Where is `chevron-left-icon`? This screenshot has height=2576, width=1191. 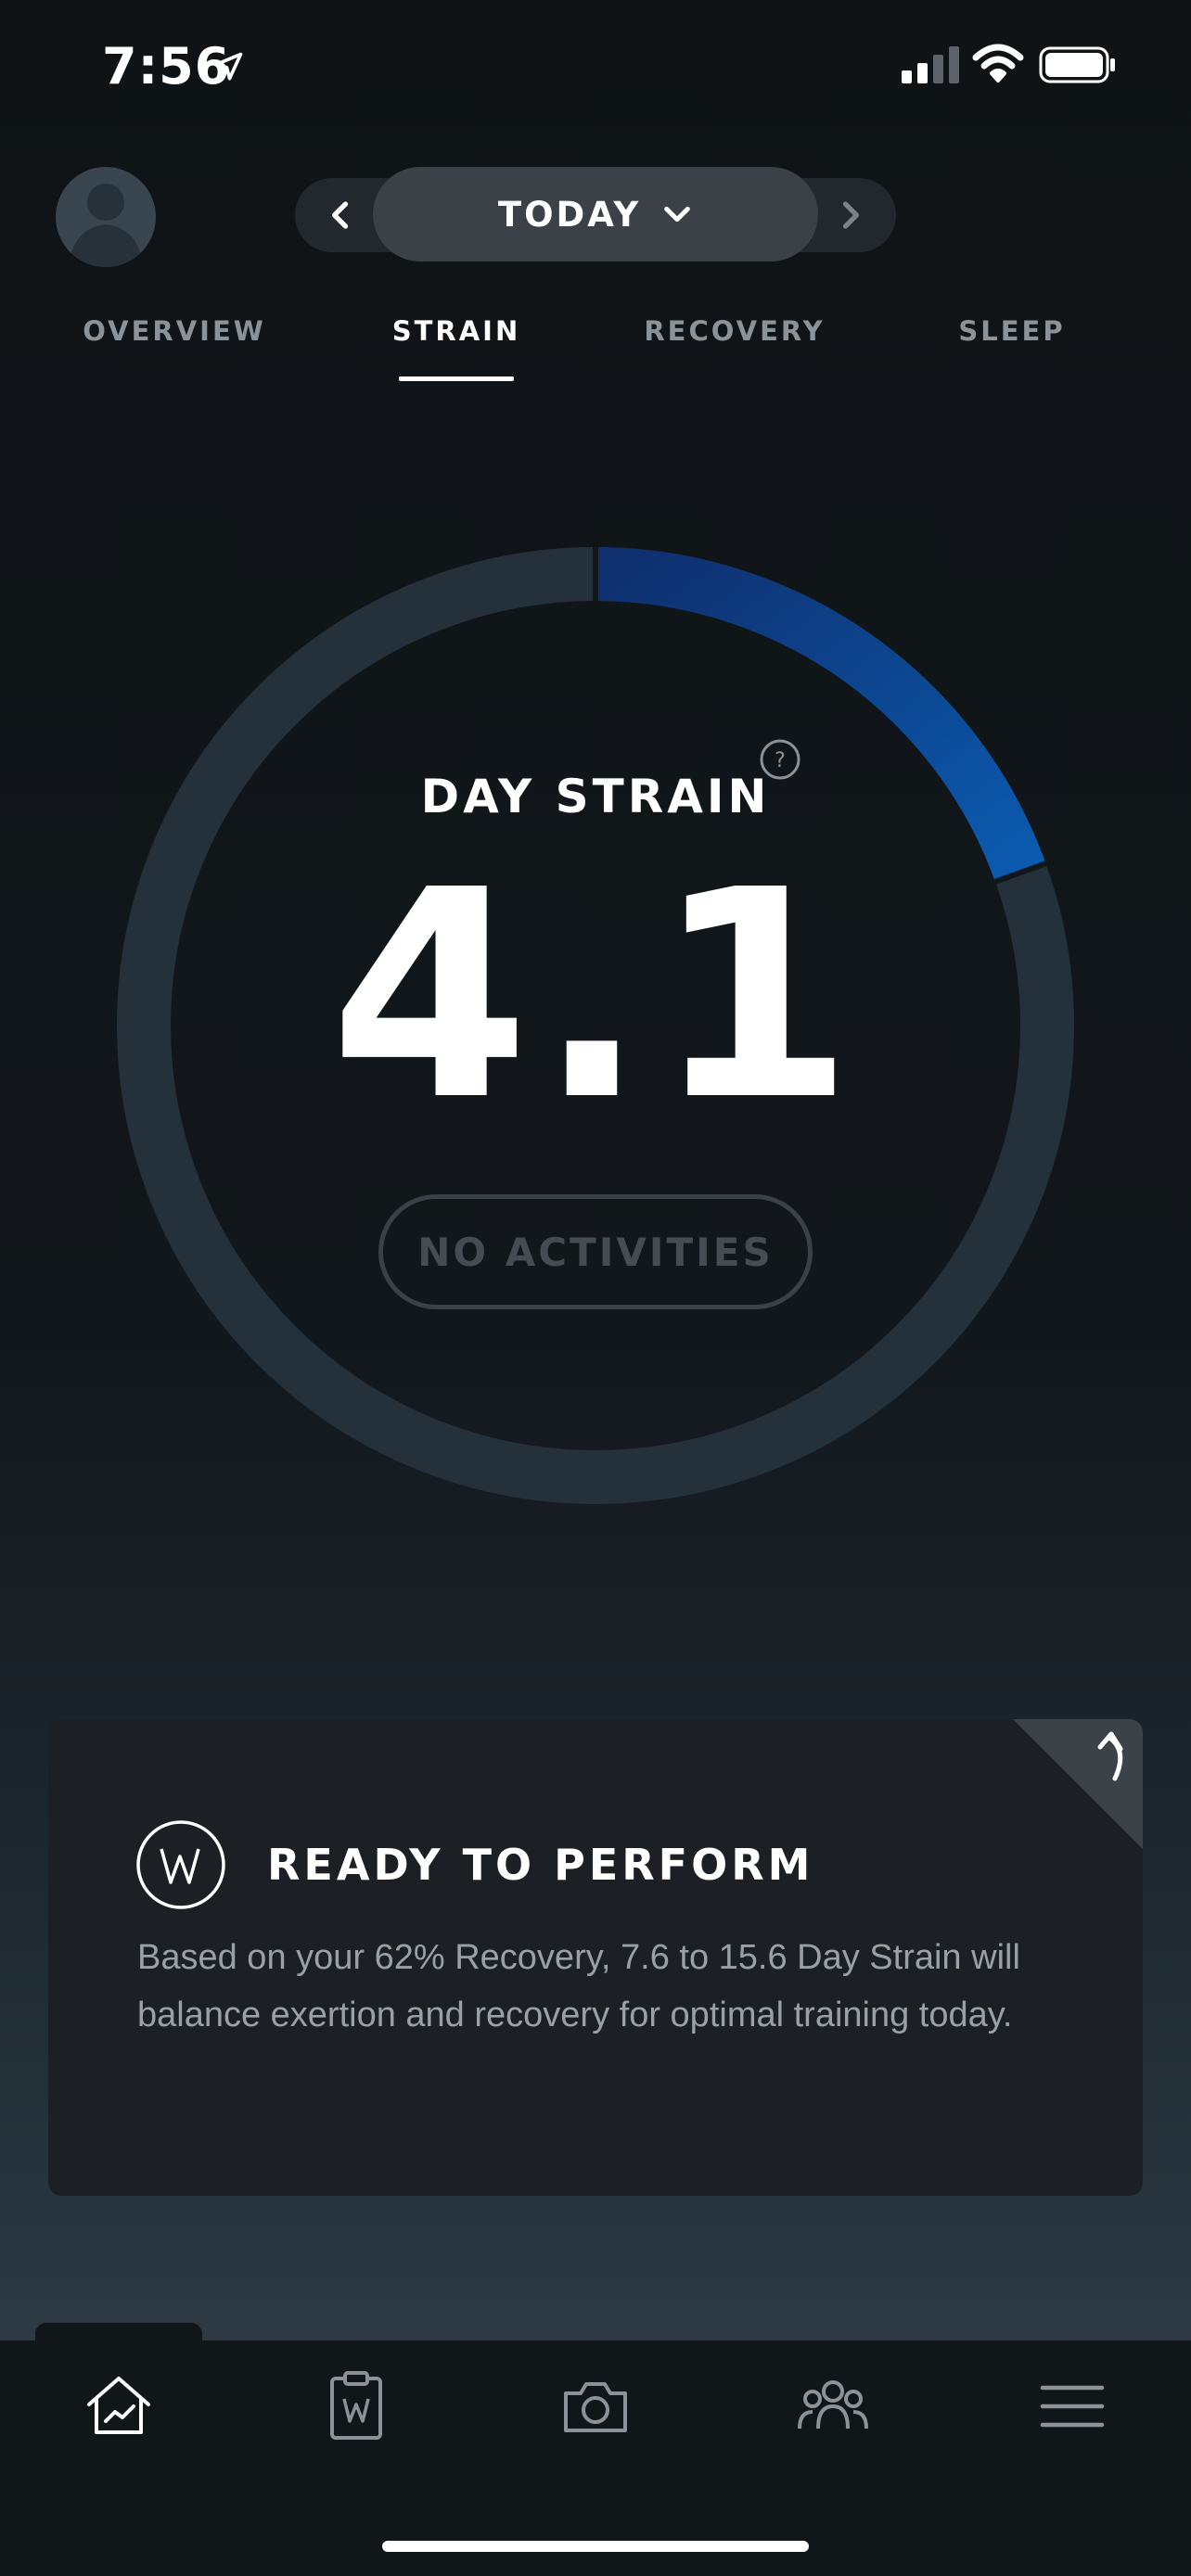 chevron-left-icon is located at coordinates (340, 215).